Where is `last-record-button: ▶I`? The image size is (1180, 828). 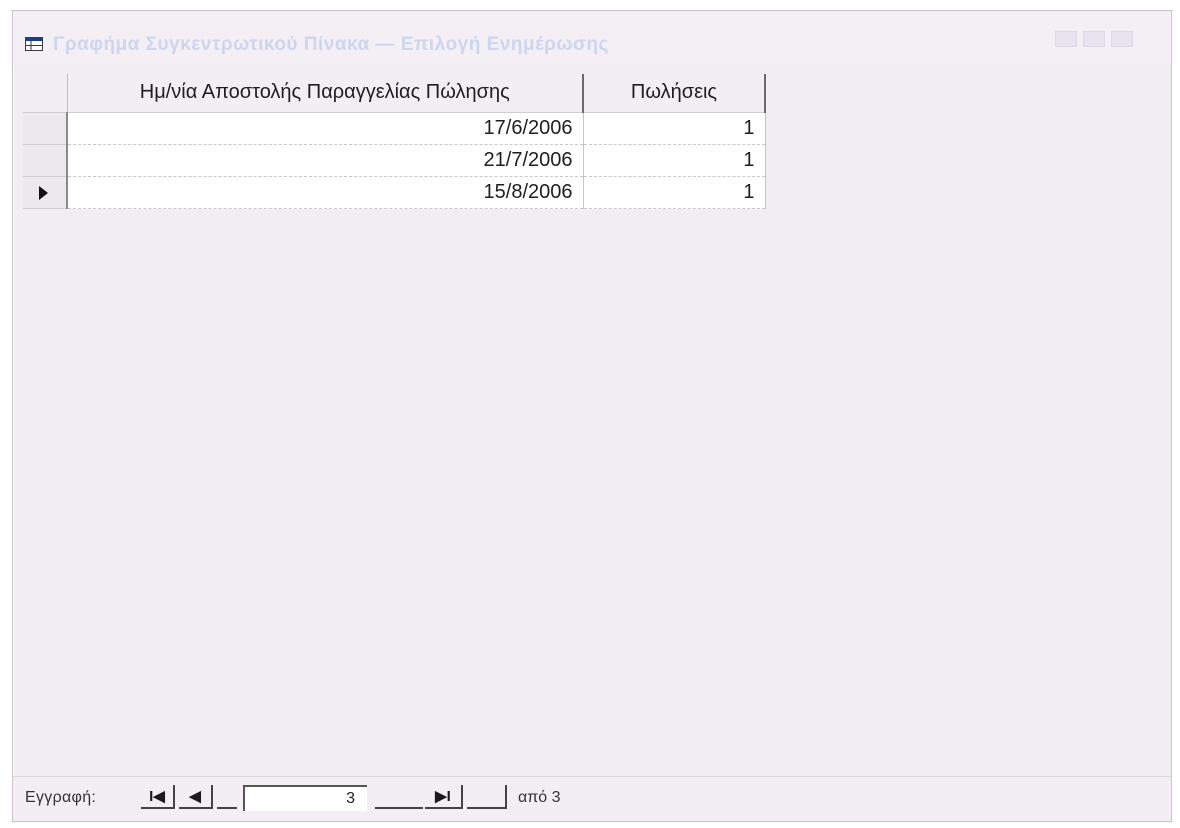 last-record-button: ▶I is located at coordinates (444, 797).